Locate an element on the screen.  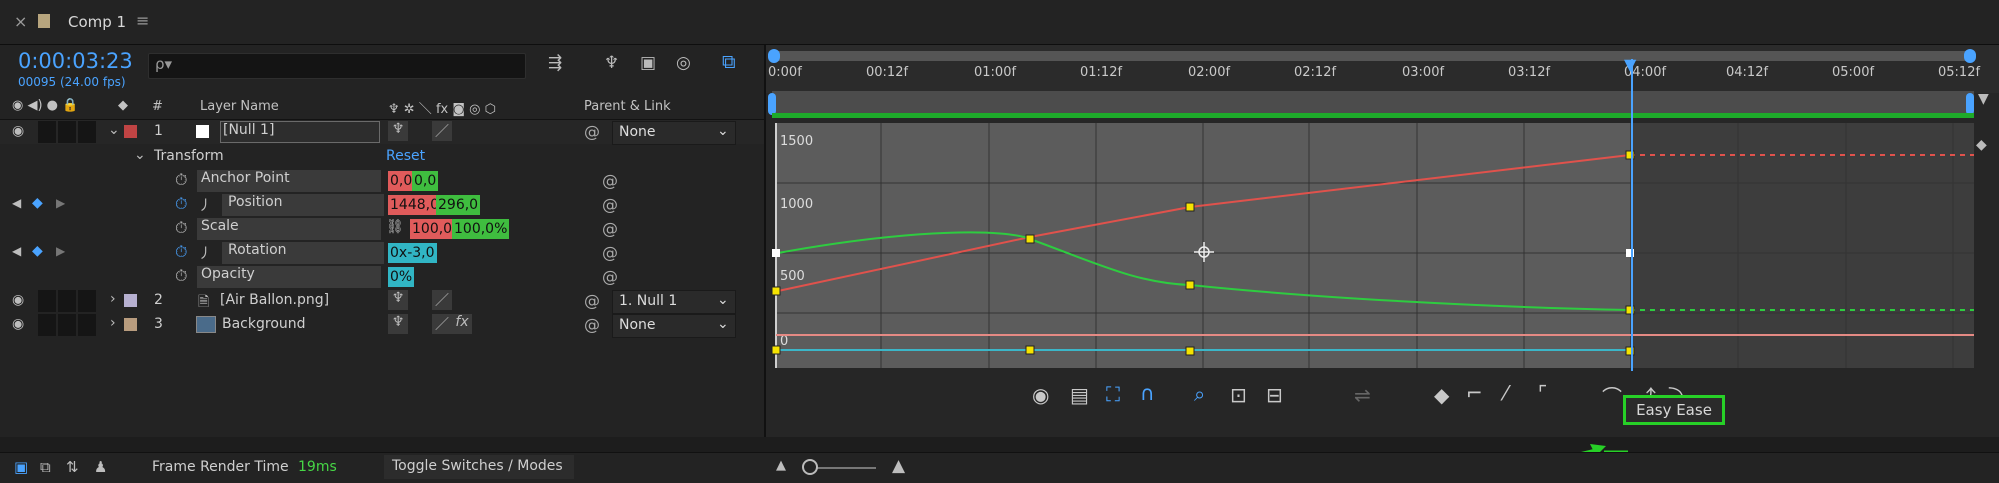
linear-keyframe-icon: ⁄ is located at coordinates (1505, 393).